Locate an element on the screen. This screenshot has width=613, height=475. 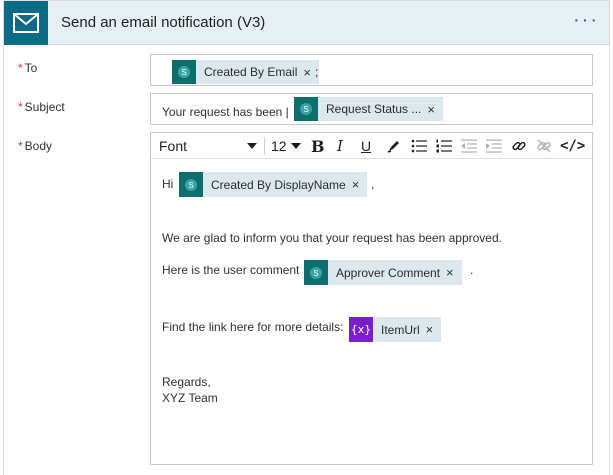
outdent-icon is located at coordinates (469, 146).